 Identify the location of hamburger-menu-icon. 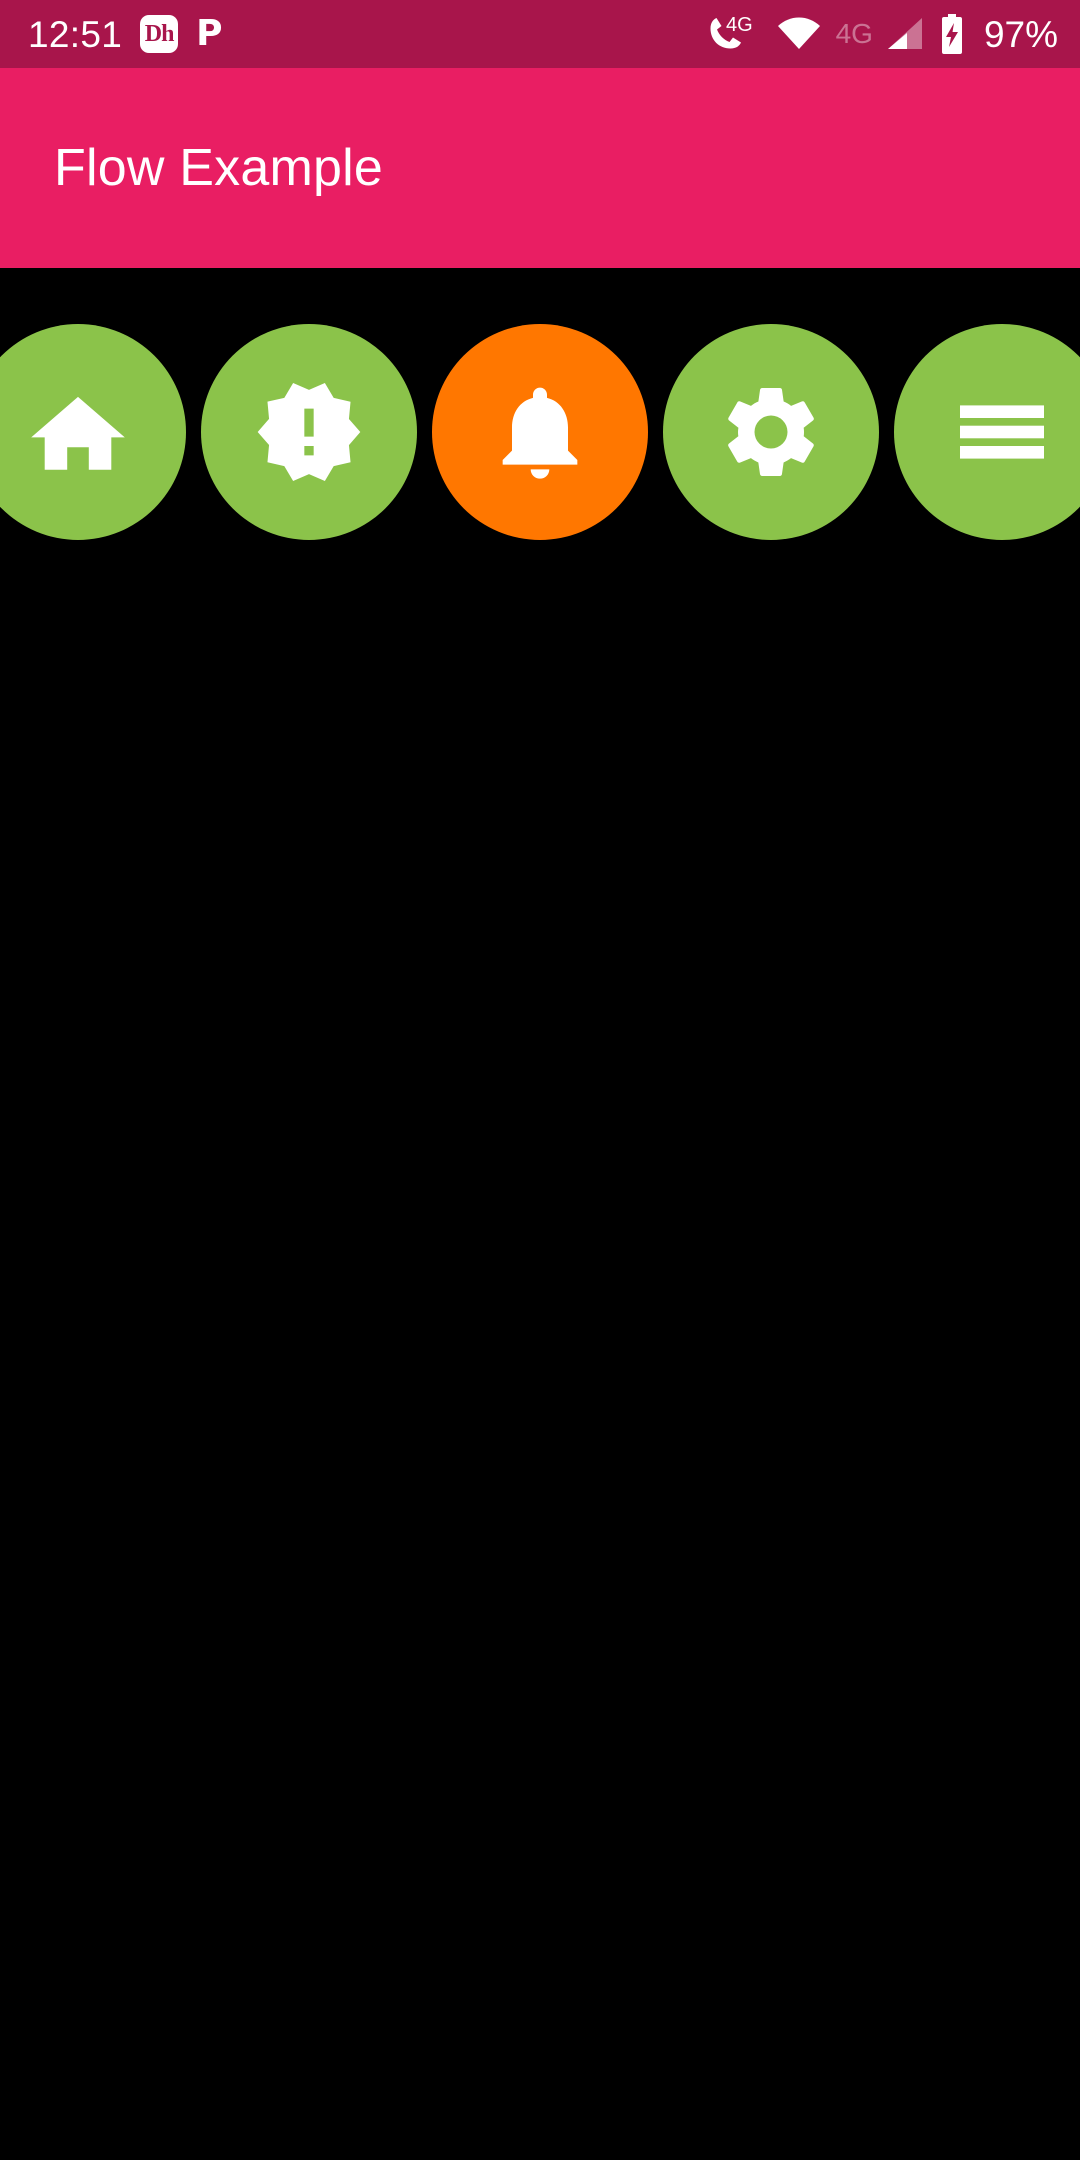
(1002, 432).